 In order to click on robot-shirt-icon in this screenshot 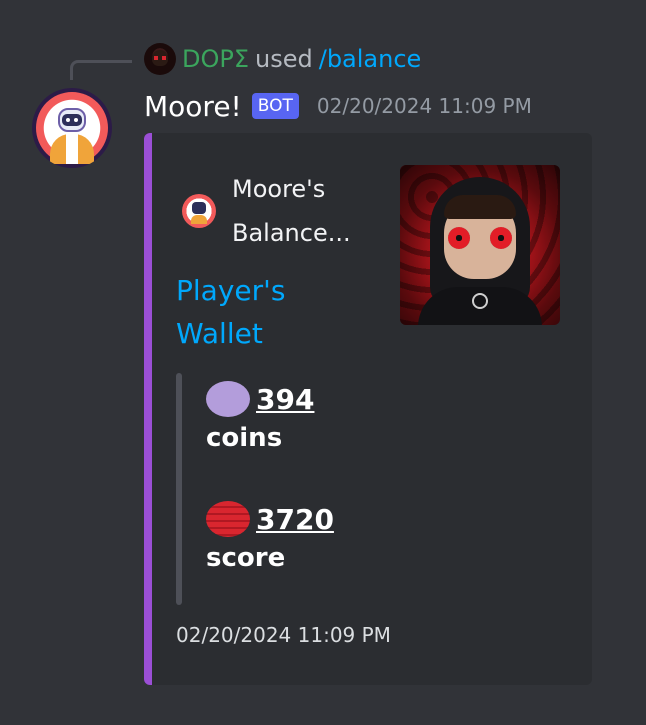, I will do `click(72, 149)`.